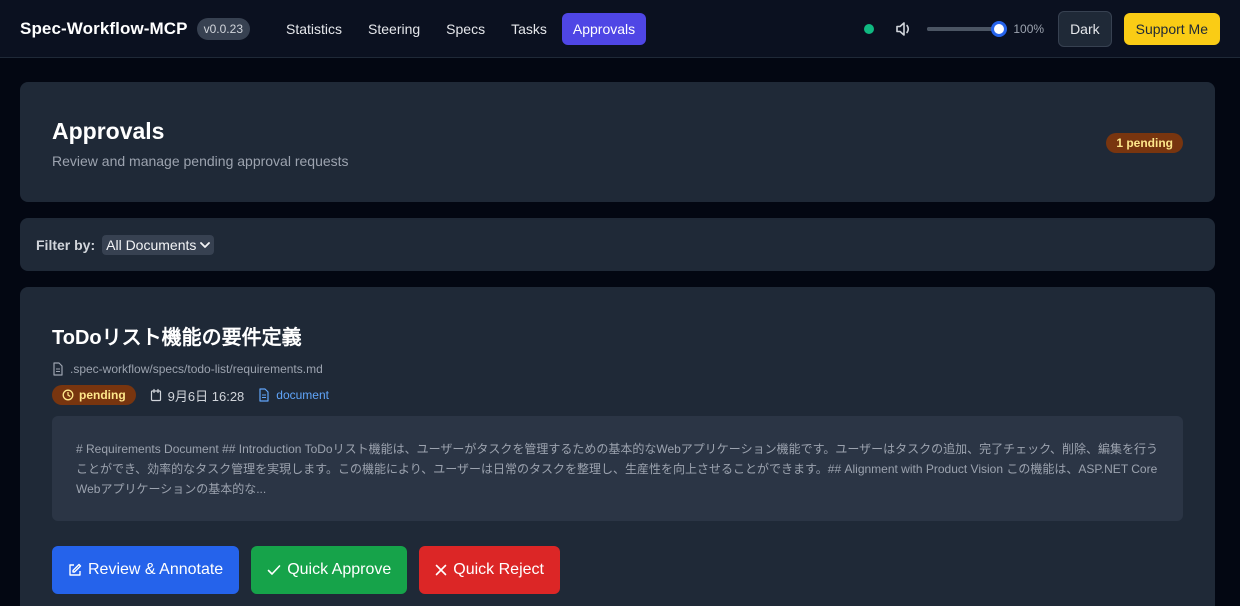 This screenshot has width=1240, height=606. I want to click on filter-bar: Filter by: All Documents, so click(617, 244).